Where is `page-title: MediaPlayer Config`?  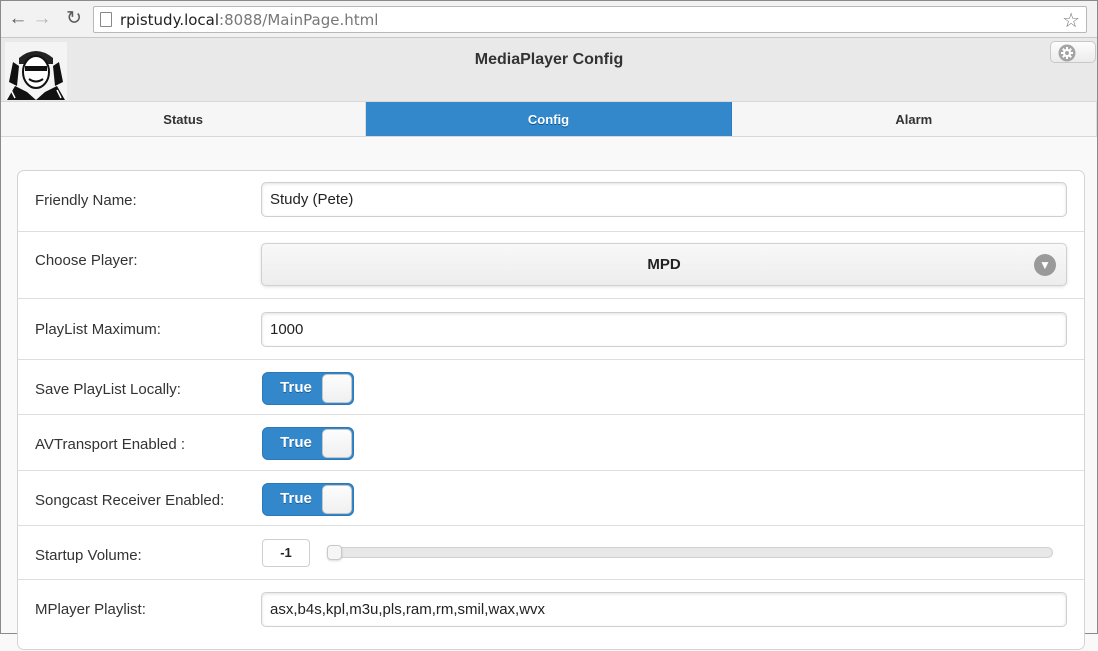
page-title: MediaPlayer Config is located at coordinates (549, 59).